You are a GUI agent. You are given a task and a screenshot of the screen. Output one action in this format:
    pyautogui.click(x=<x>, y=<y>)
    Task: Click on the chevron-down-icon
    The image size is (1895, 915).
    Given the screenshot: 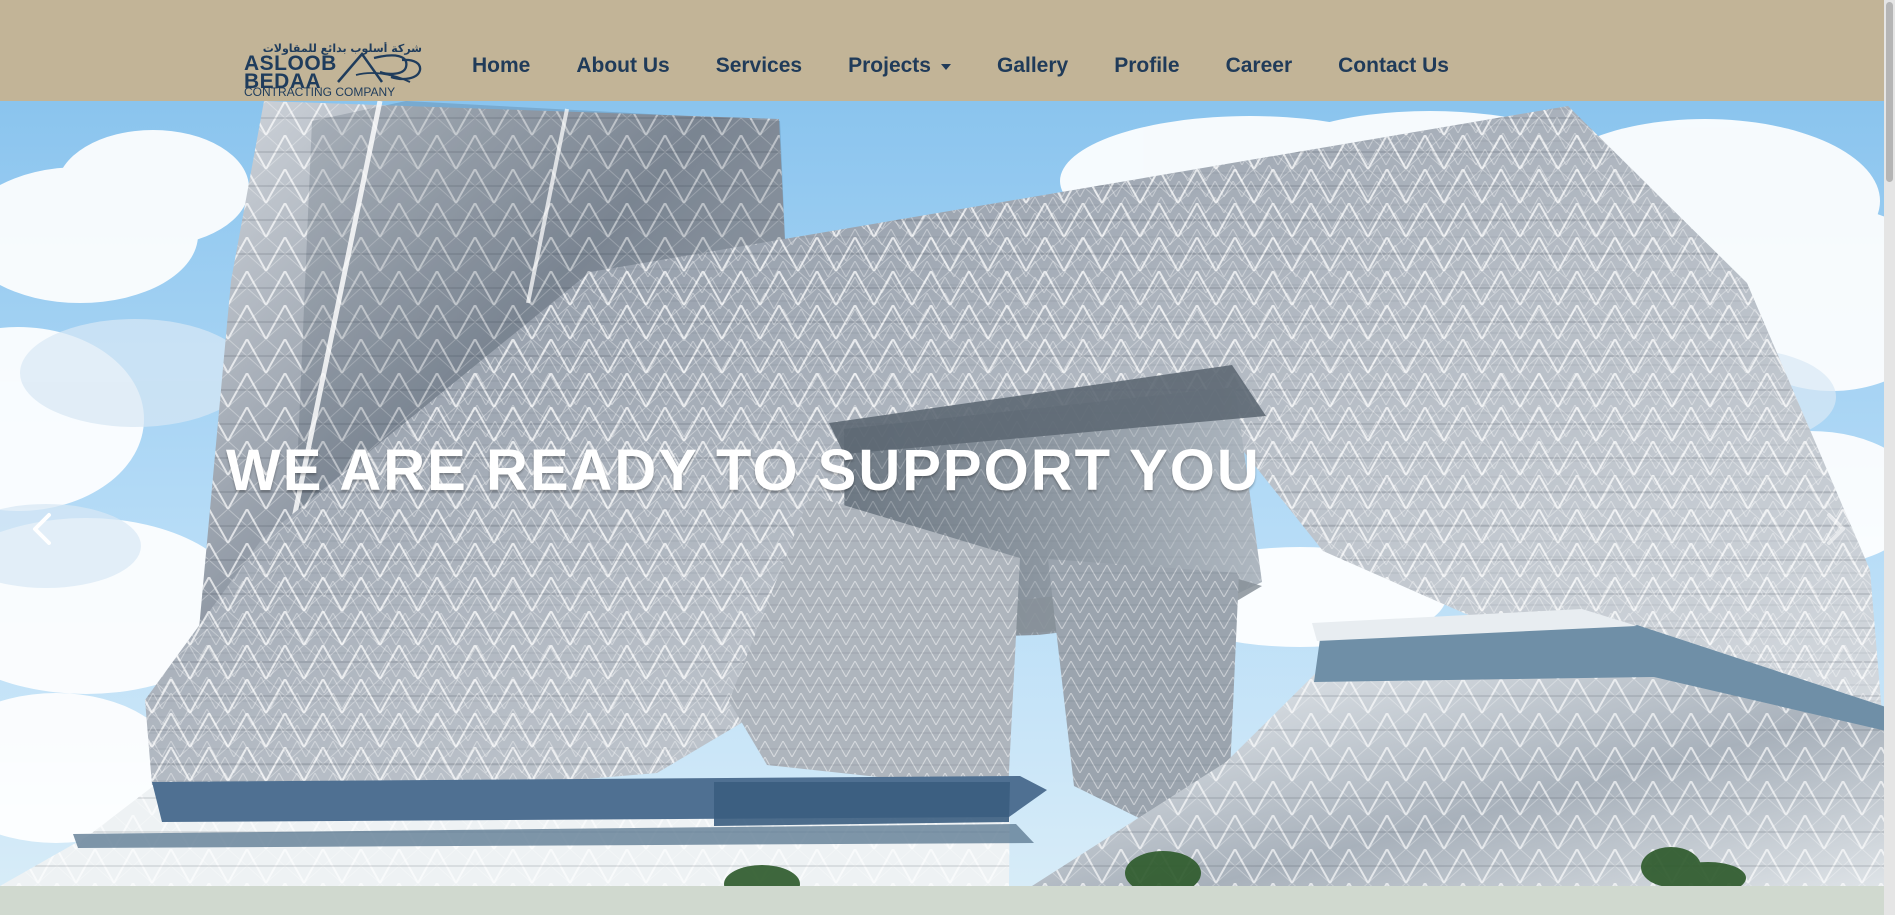 What is the action you would take?
    pyautogui.click(x=945, y=67)
    